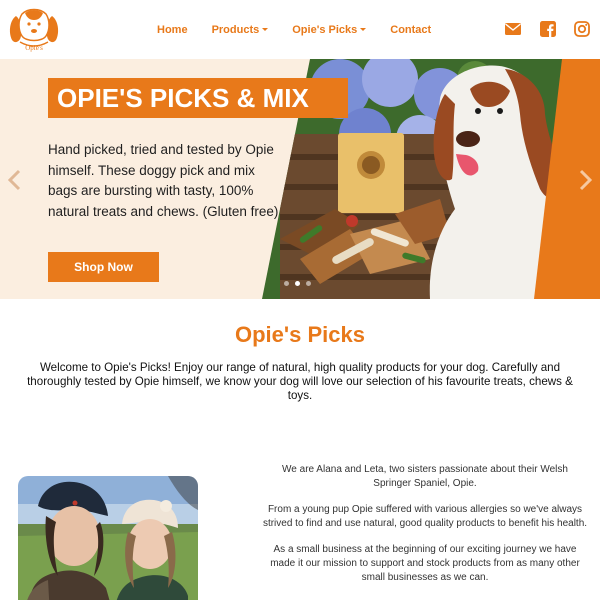 The image size is (600, 600). What do you see at coordinates (585, 180) in the screenshot?
I see `carousel-next-icon` at bounding box center [585, 180].